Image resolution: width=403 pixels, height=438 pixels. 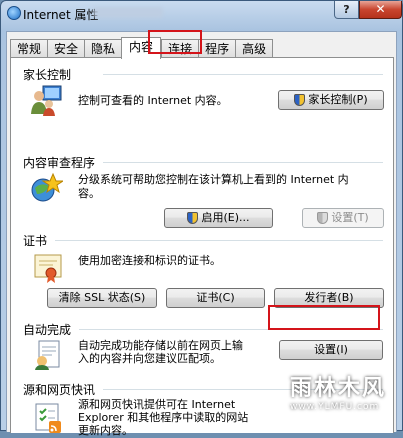 I want to click on certificates-description: 使用加密连接和标识的证书。, so click(x=149, y=260).